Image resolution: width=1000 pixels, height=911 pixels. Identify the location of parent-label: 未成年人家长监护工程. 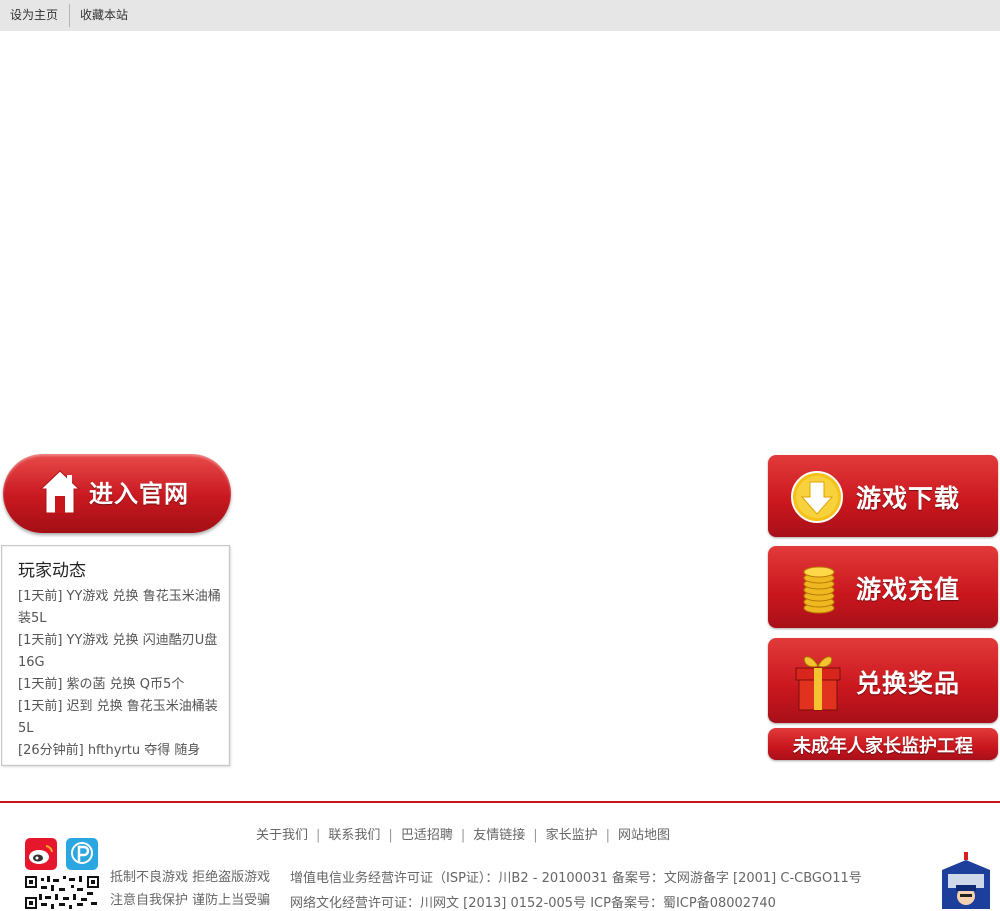
(883, 746).